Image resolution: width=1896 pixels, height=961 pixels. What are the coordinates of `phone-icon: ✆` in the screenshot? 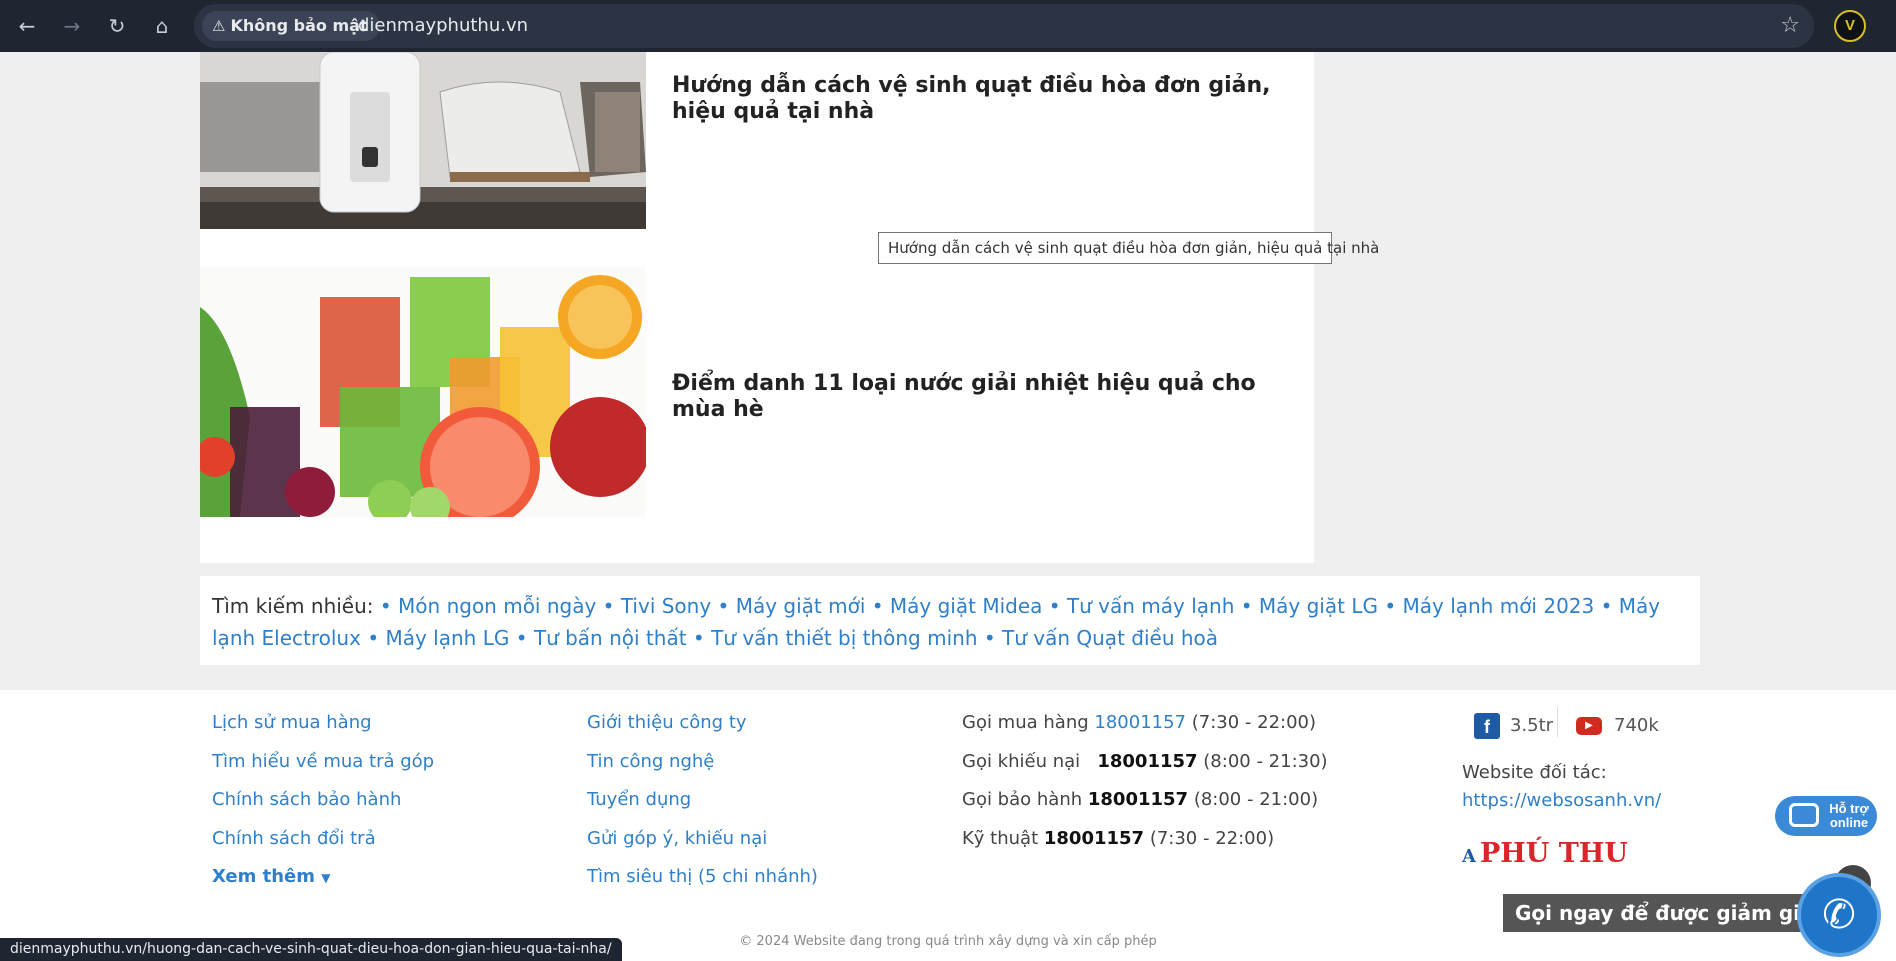 It's located at (1839, 915).